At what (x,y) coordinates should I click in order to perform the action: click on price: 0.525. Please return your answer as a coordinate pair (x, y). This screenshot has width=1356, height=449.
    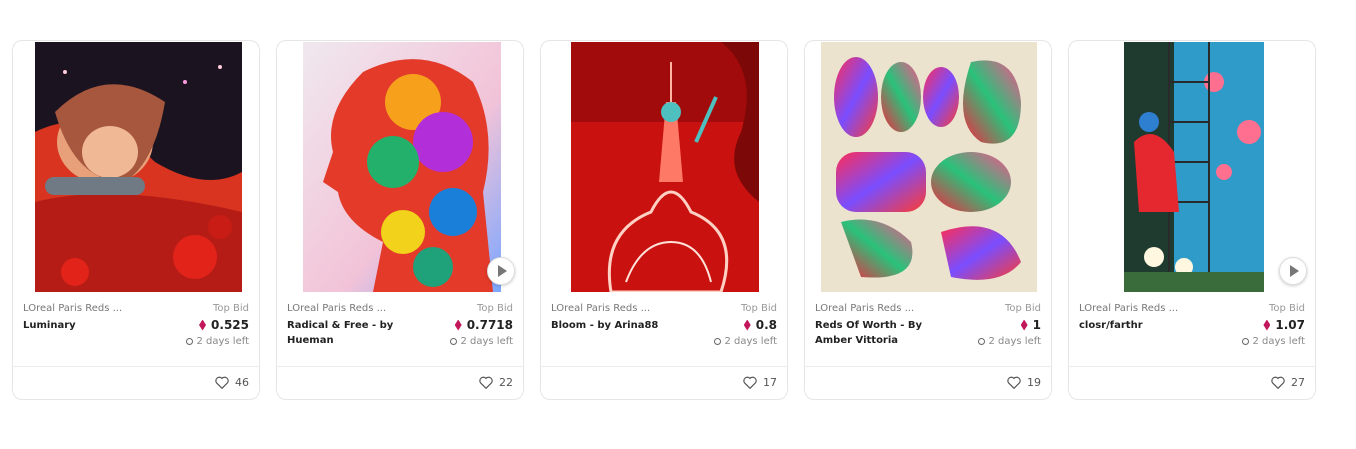
    Looking at the image, I should click on (224, 325).